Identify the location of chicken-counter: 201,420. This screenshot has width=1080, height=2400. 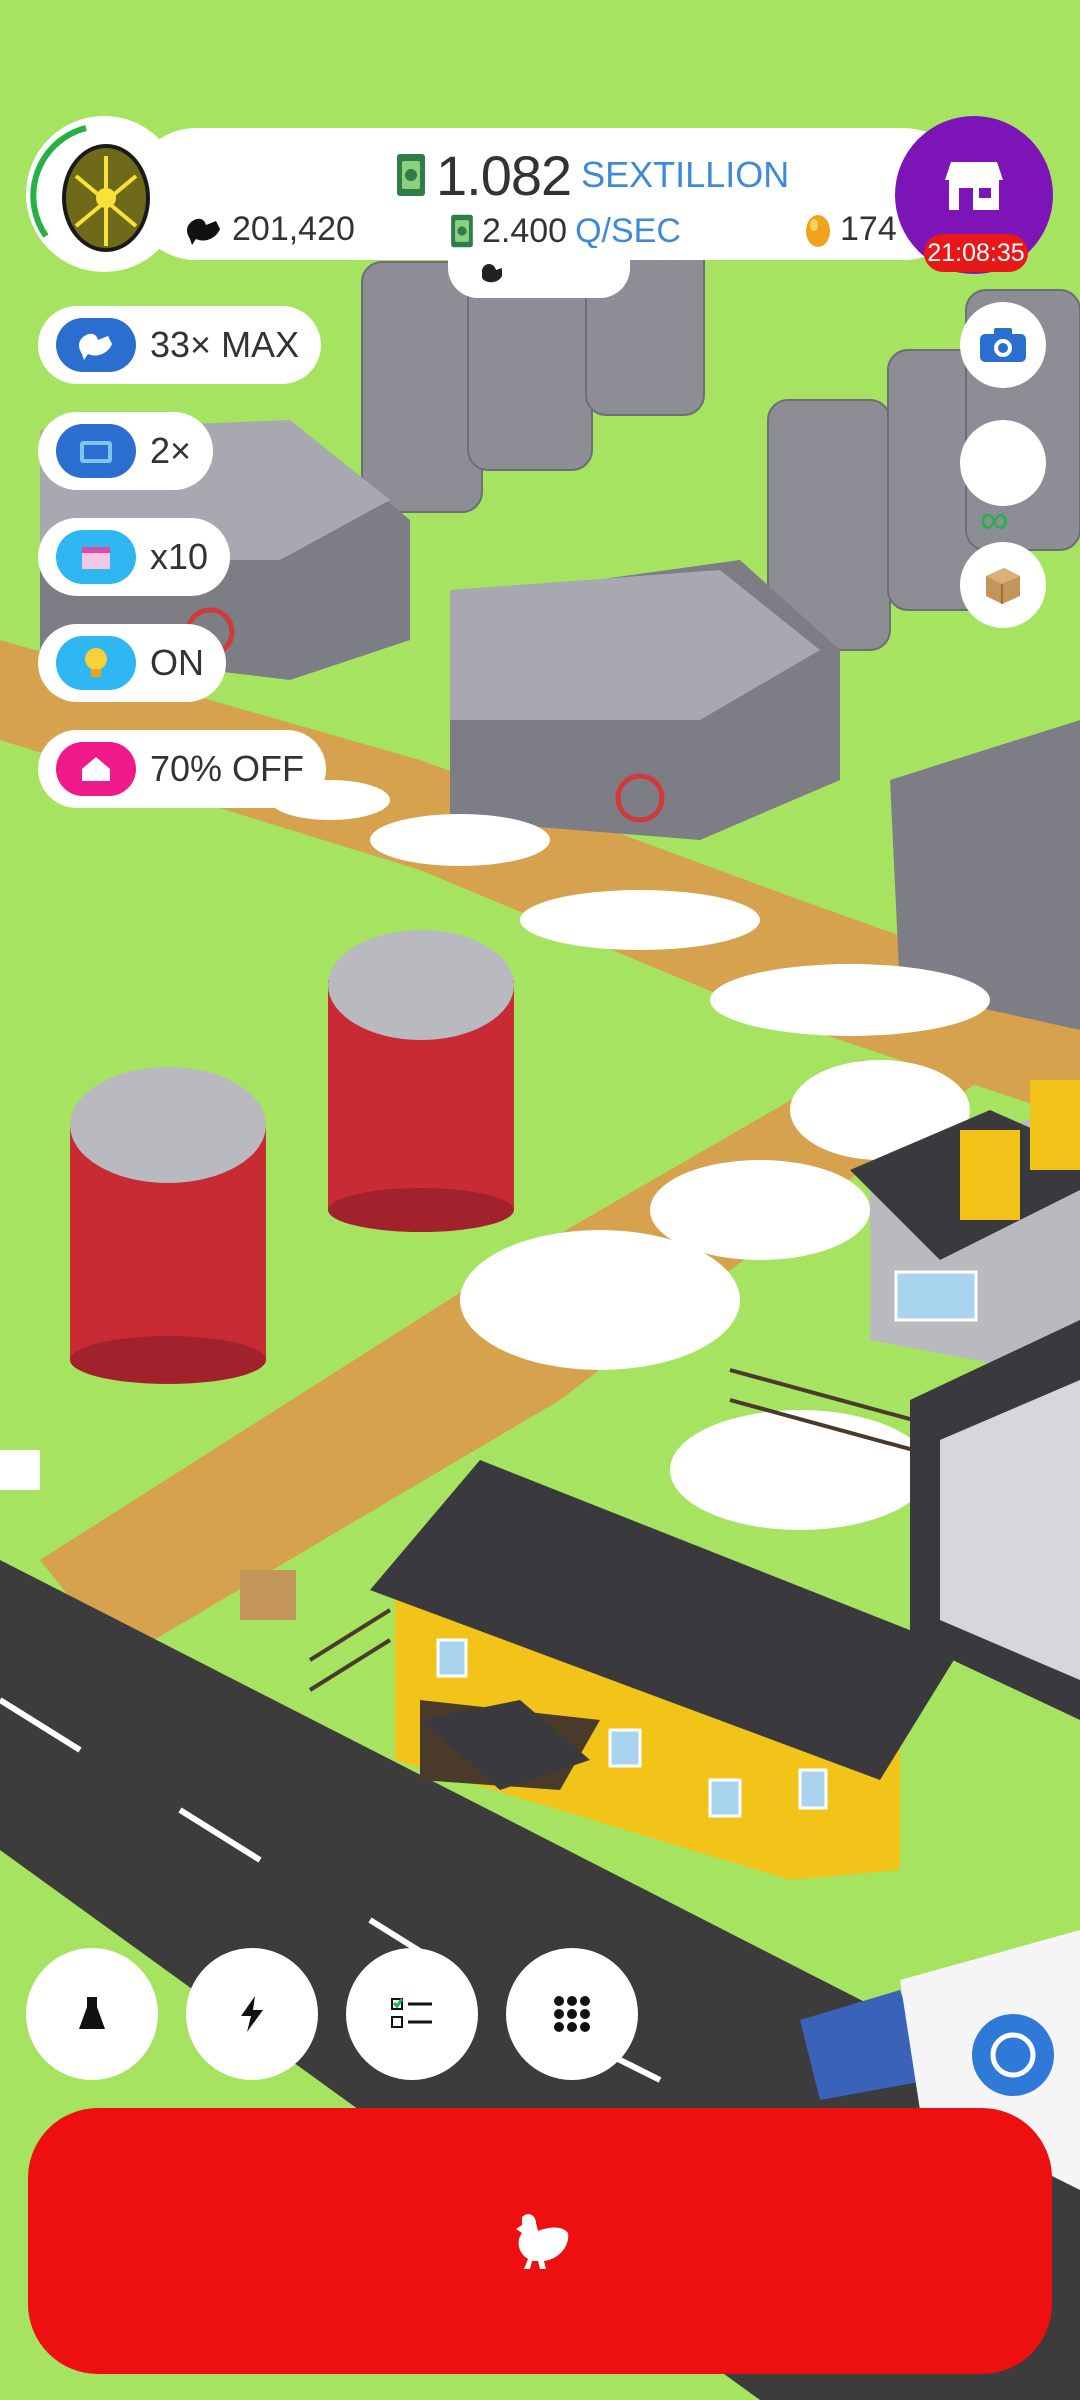
(270, 229).